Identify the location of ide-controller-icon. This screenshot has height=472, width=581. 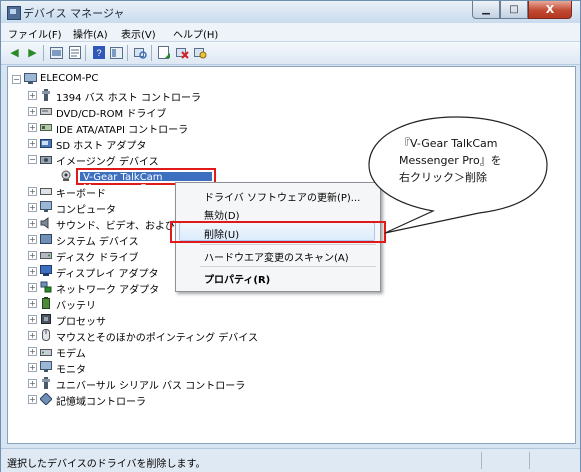
(46, 127).